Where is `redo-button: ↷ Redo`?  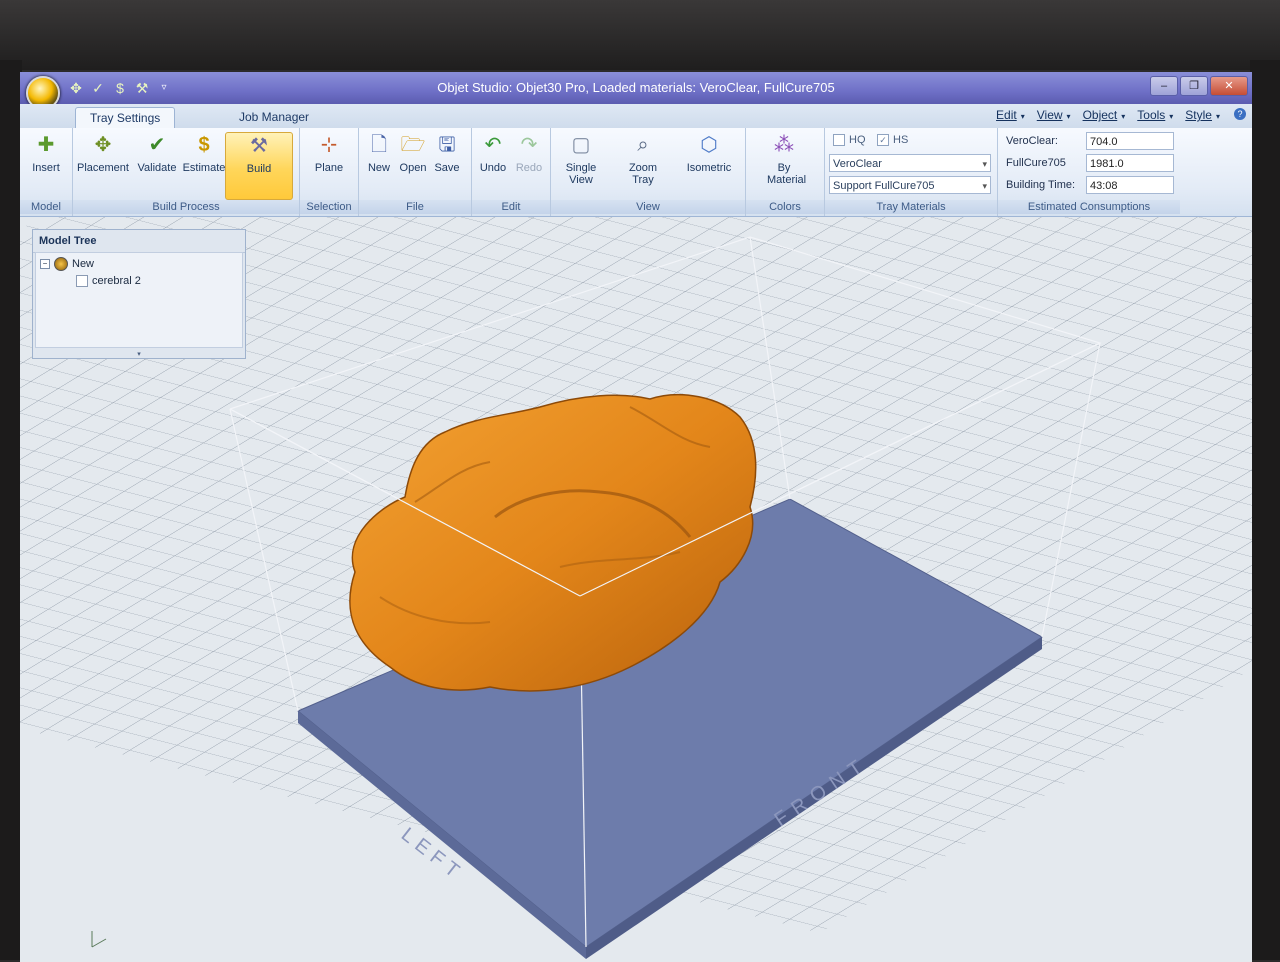
redo-button: ↷ Redo is located at coordinates (529, 153).